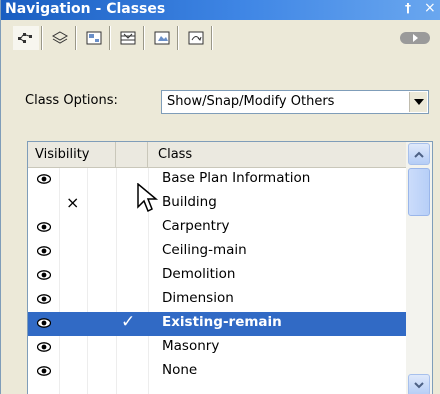 This screenshot has width=440, height=394. I want to click on references-tab-icon, so click(196, 38).